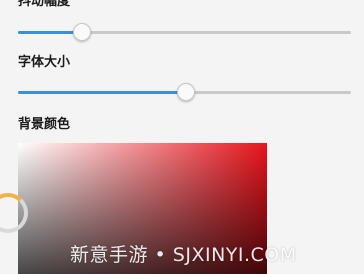  I want to click on font-size-slider, so click(184, 92).